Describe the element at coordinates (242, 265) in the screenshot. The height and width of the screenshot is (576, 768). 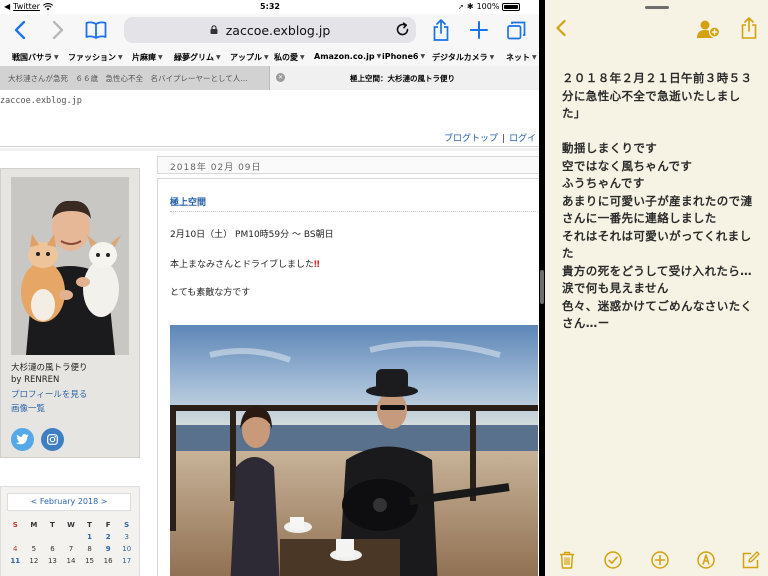
I see `post-line-2-text: 本上まなみさんとドライブしました` at that location.